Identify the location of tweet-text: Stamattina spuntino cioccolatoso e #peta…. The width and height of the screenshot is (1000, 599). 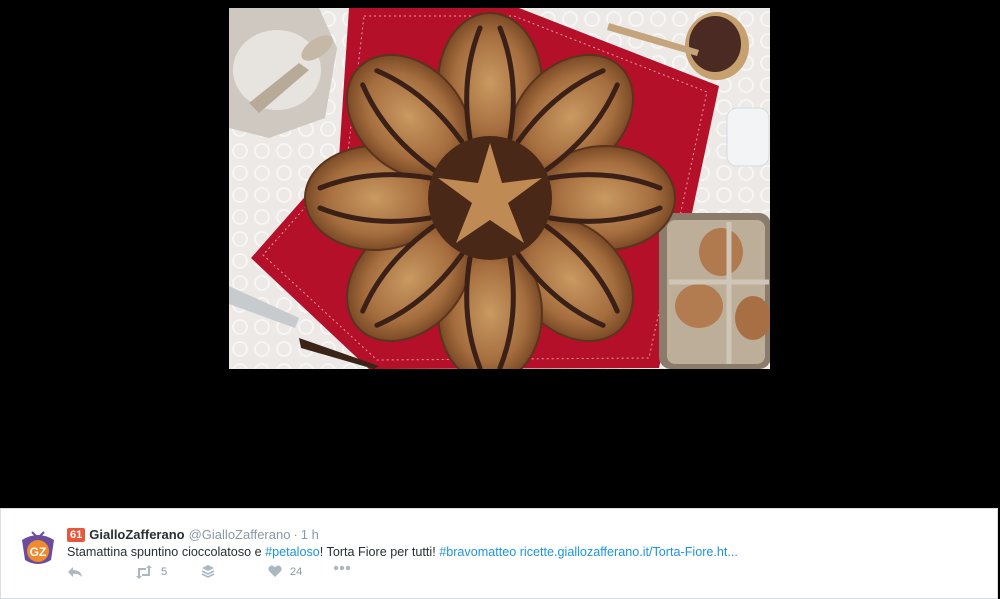
(402, 552).